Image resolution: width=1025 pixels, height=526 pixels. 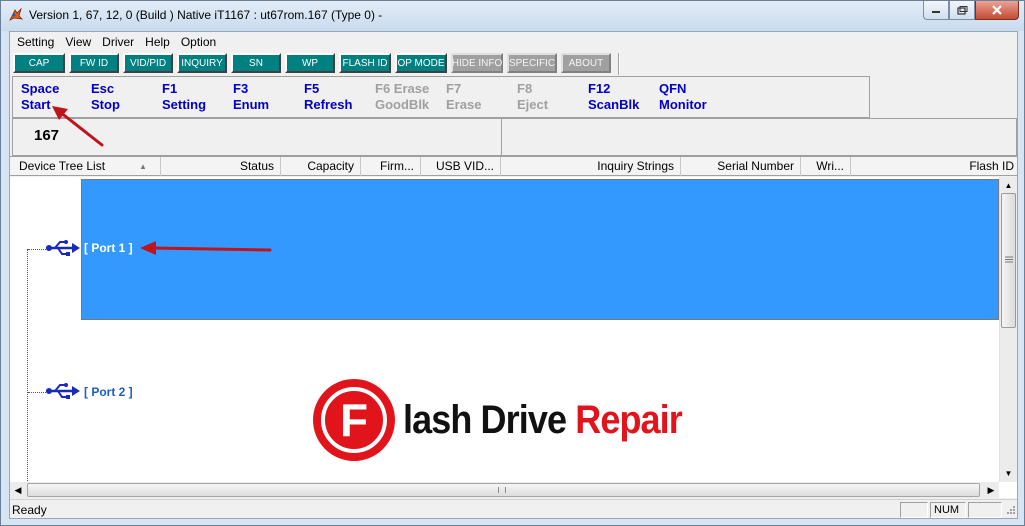 What do you see at coordinates (16, 15) in the screenshot?
I see `app-icon` at bounding box center [16, 15].